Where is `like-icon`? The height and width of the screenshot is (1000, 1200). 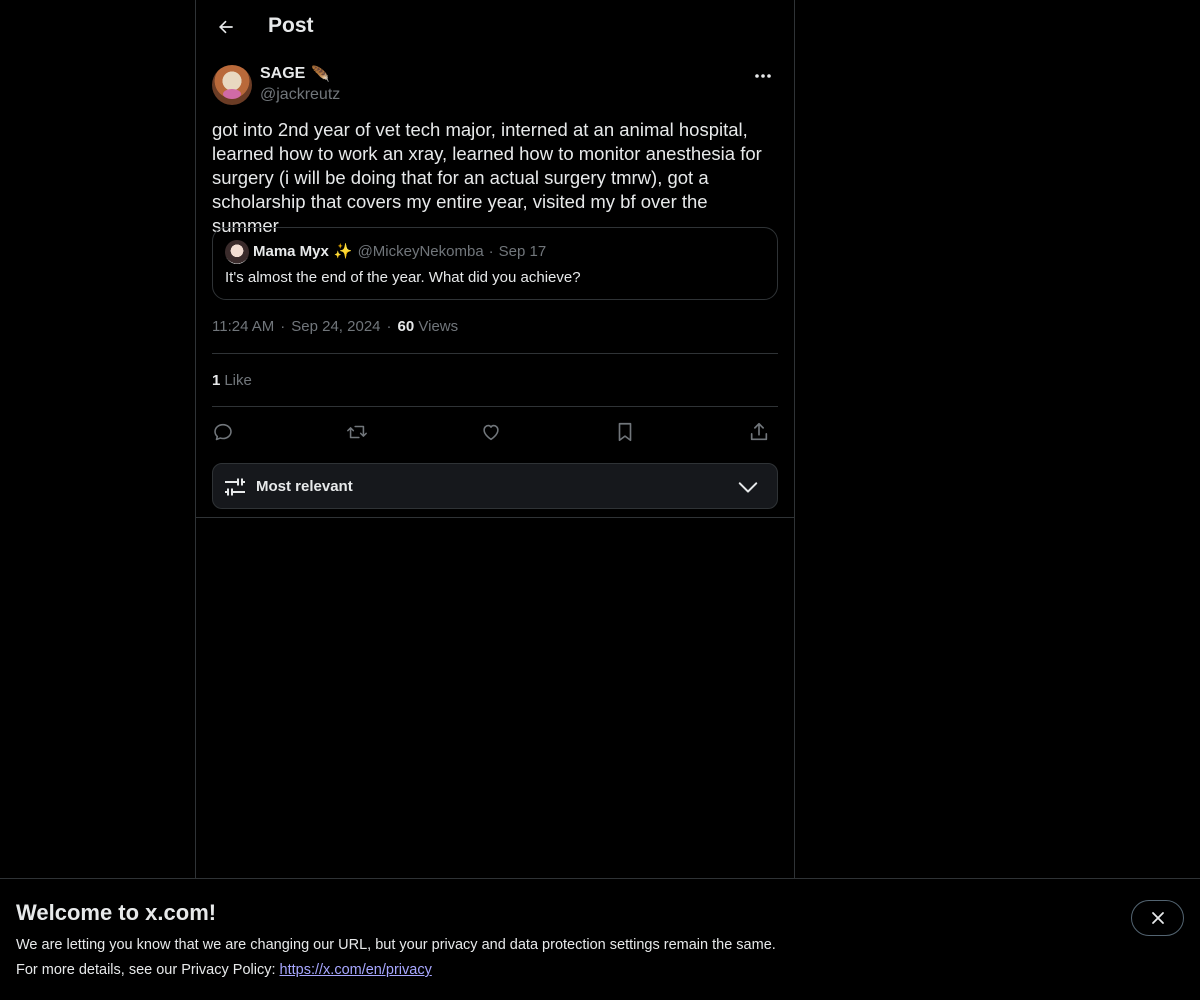 like-icon is located at coordinates (491, 432).